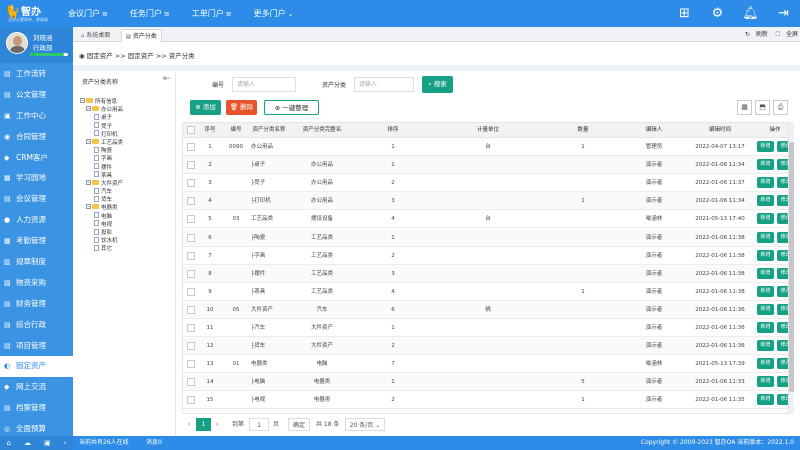 The width and height of the screenshot is (800, 450). Describe the element at coordinates (17, 43) in the screenshot. I see `avatar` at that location.